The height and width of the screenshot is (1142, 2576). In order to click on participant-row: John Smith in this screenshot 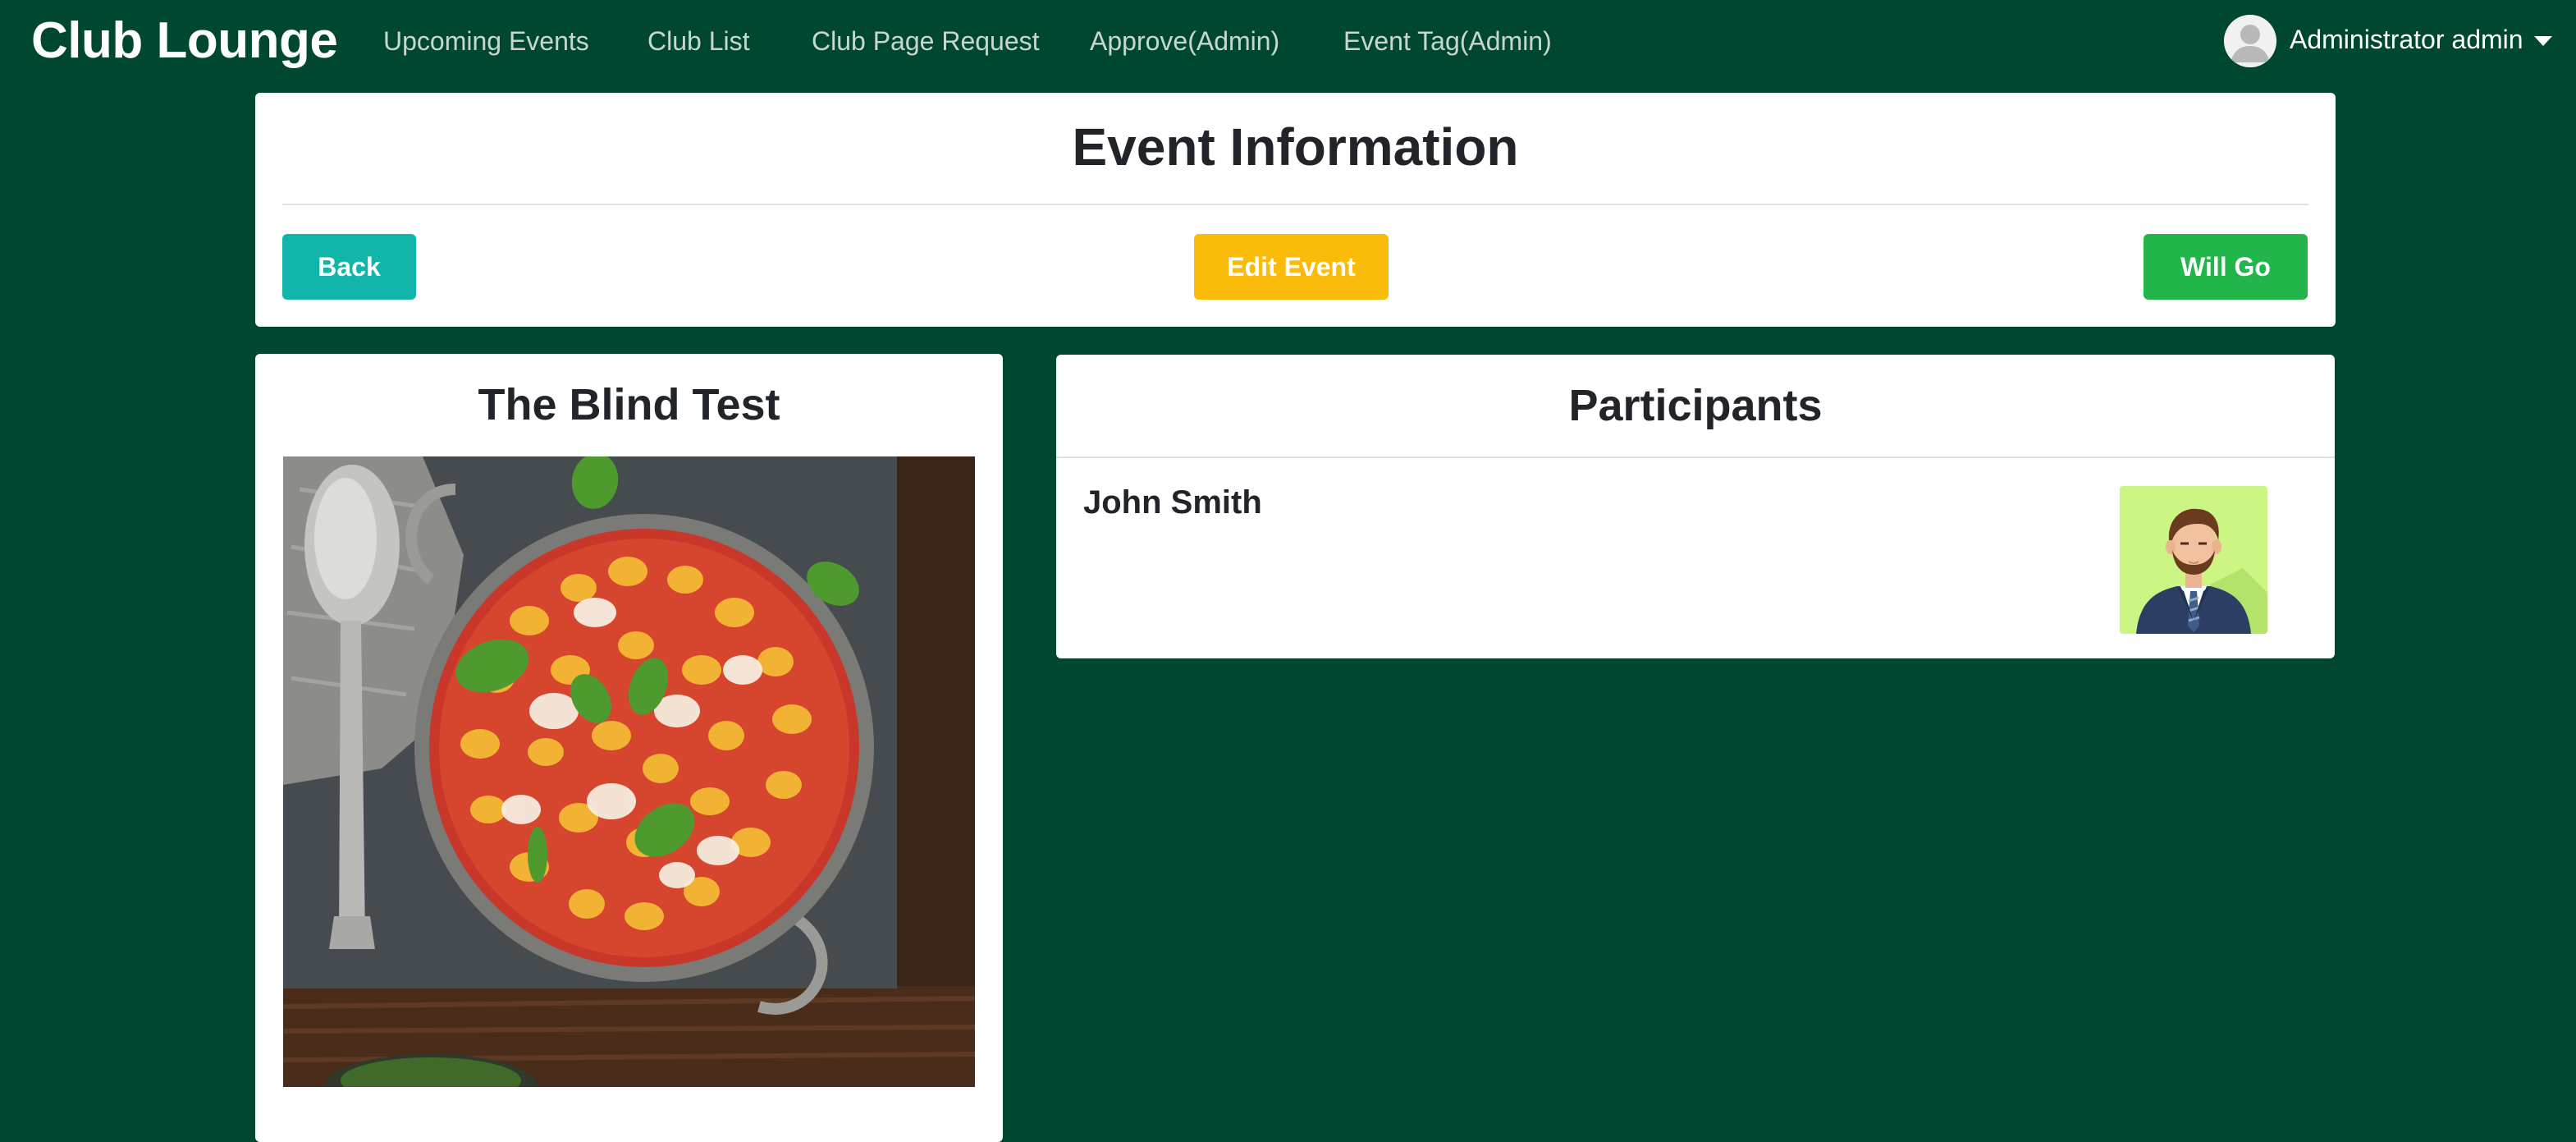, I will do `click(1695, 556)`.